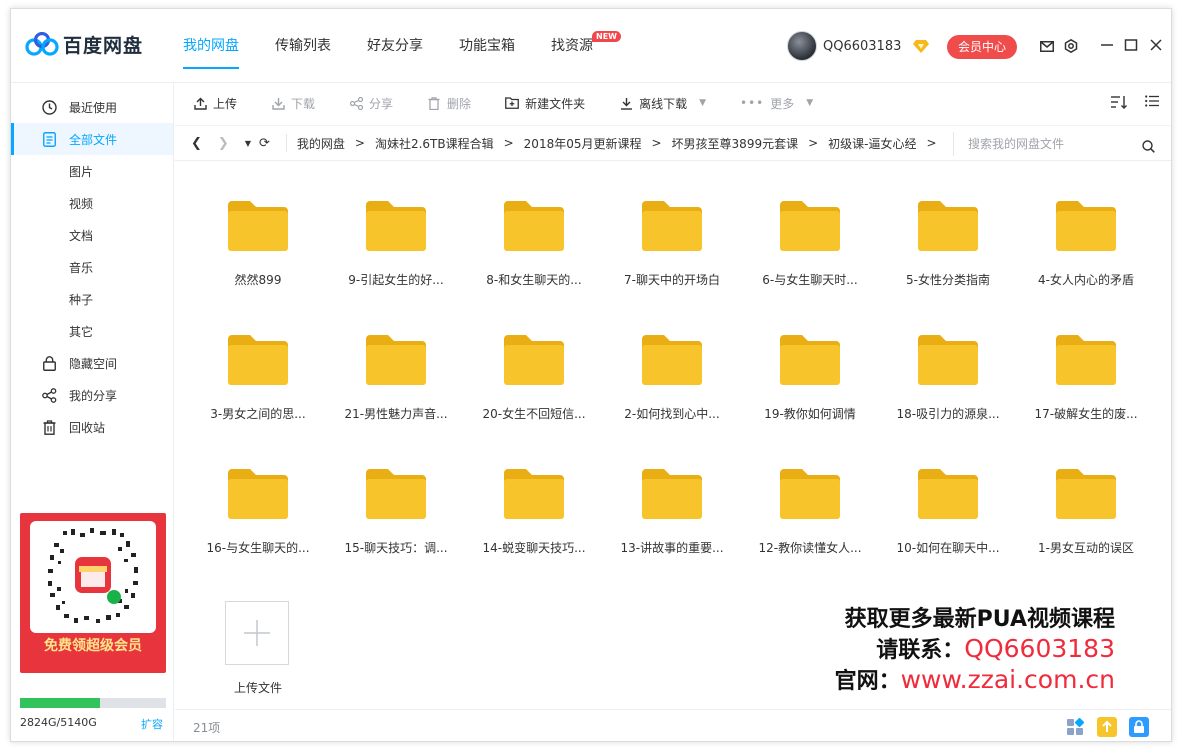 Image resolution: width=1182 pixels, height=751 pixels. Describe the element at coordinates (1007, 679) in the screenshot. I see `ad-site-value: www.zzai.com.cn` at that location.